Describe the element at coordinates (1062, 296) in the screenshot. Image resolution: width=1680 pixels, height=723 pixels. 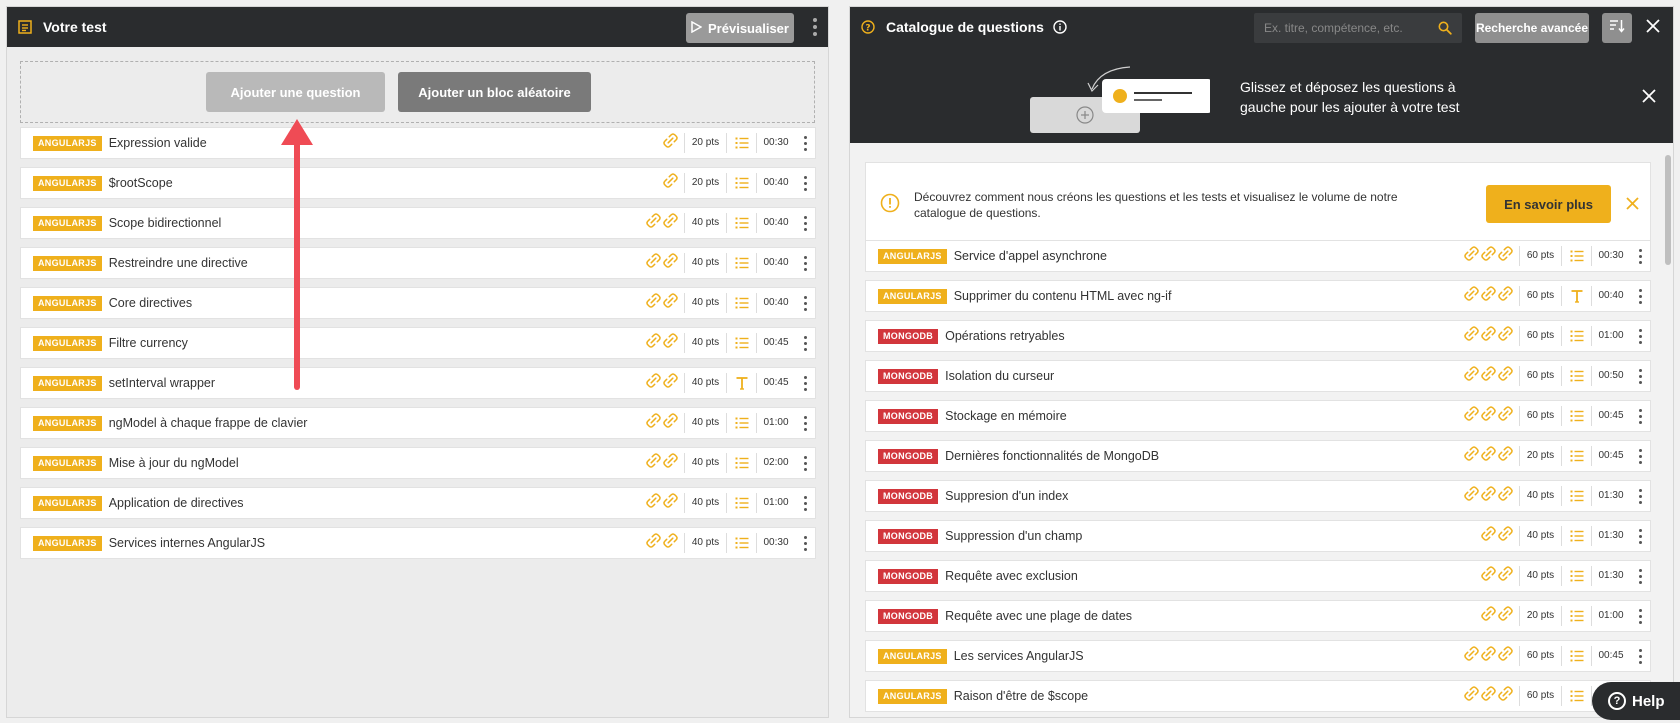
I see `question-title: Supprimer du contenu HTML avec ng-if` at that location.